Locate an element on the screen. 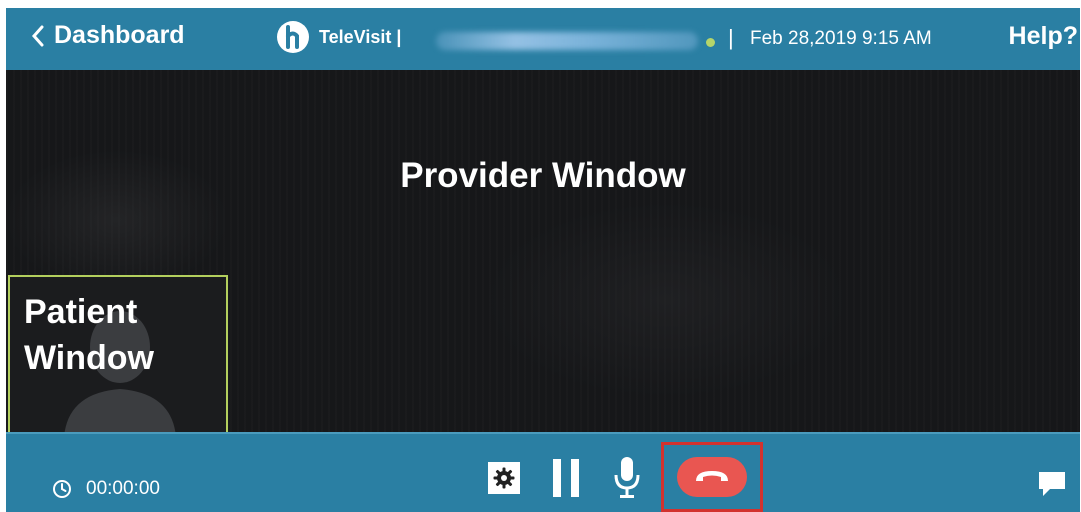 This screenshot has height=512, width=1081. brand: TeleVisit | is located at coordinates (339, 37).